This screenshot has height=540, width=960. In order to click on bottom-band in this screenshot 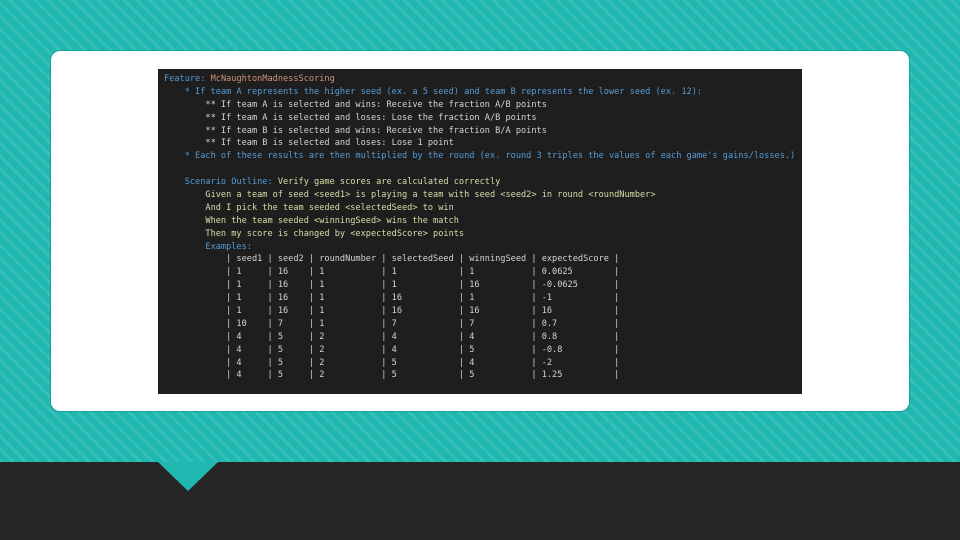, I will do `click(480, 501)`.